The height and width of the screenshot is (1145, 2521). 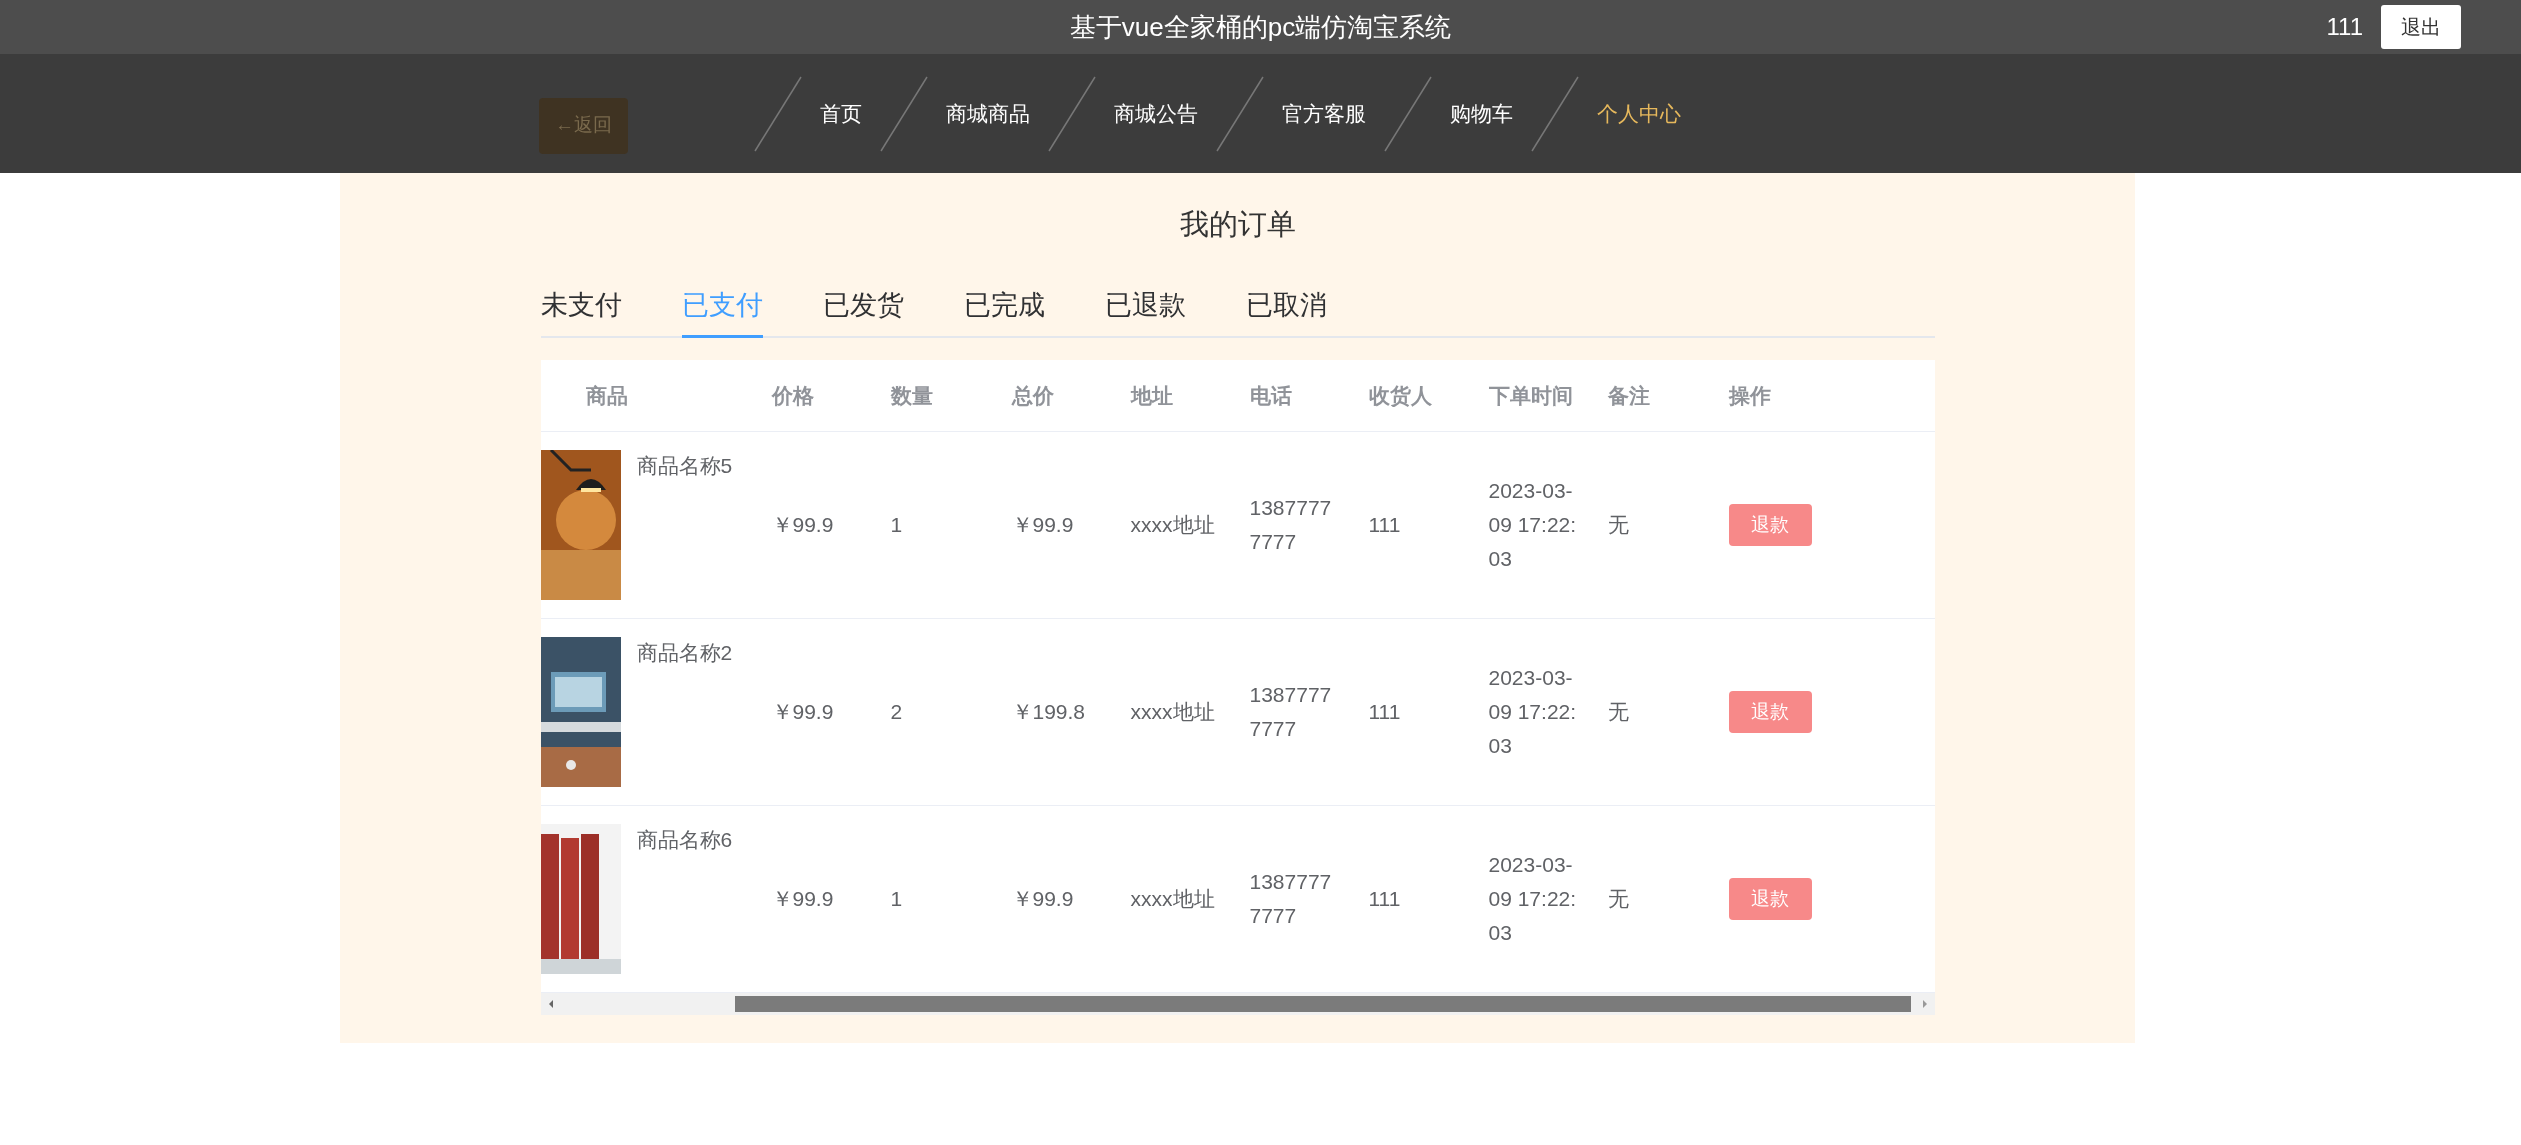 What do you see at coordinates (1324, 113) in the screenshot?
I see `nav-link: 官方客服` at bounding box center [1324, 113].